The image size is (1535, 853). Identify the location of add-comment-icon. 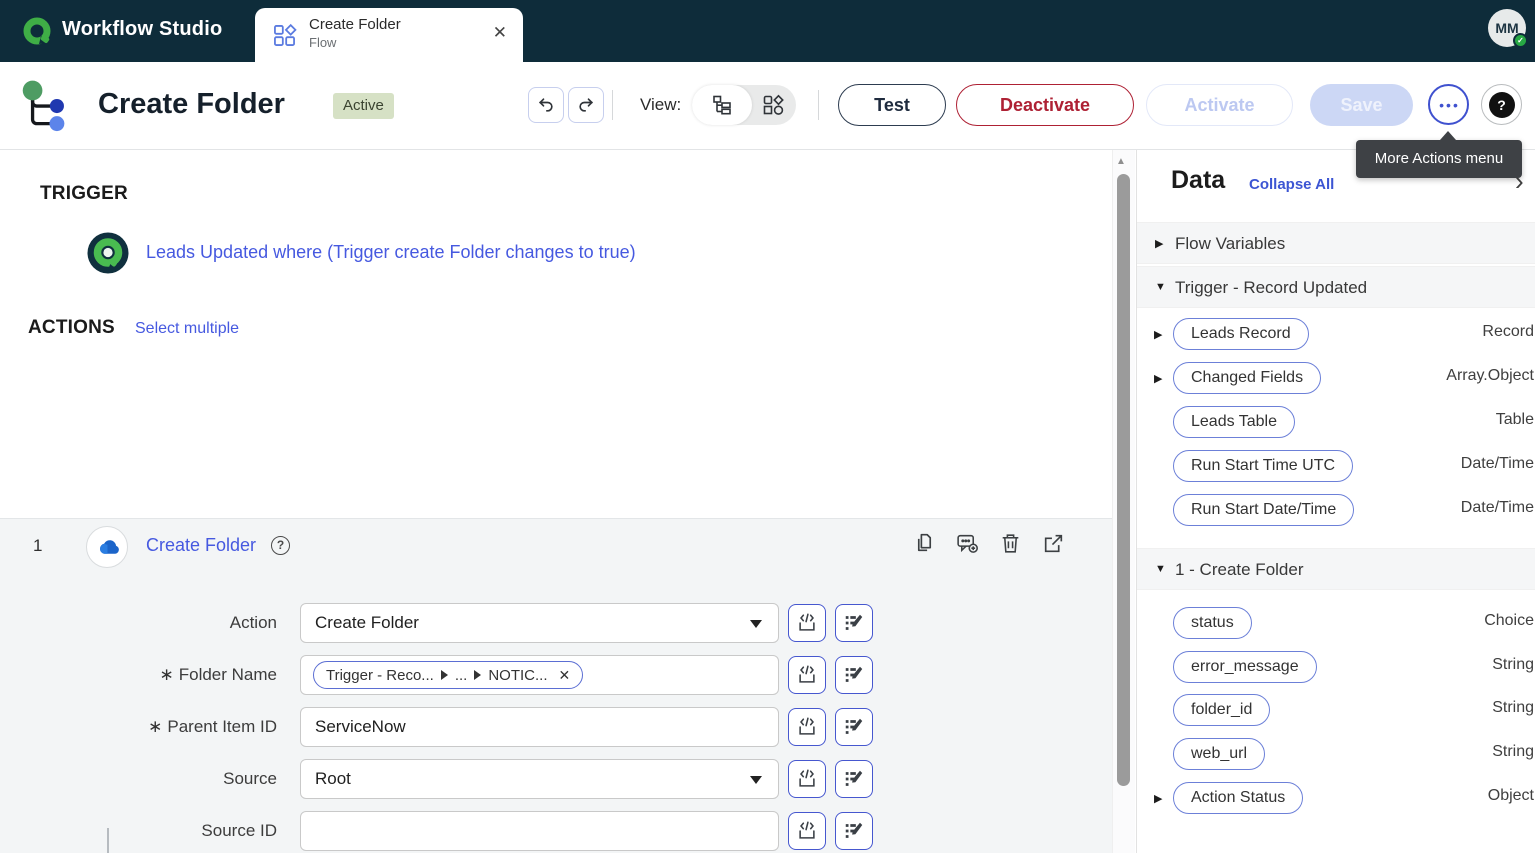
(967, 546).